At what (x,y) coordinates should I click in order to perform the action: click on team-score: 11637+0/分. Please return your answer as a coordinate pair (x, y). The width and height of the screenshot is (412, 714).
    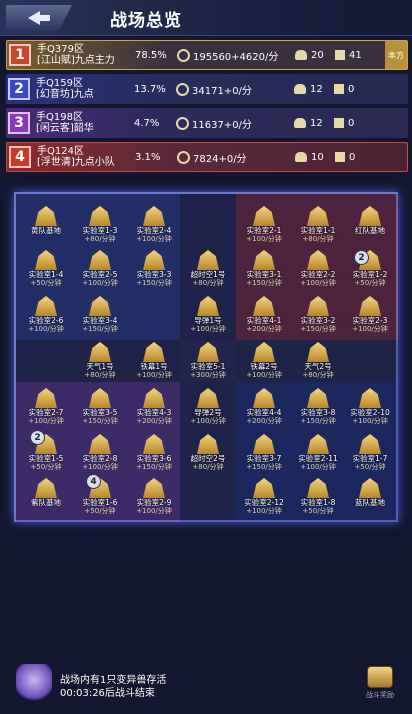
    Looking at the image, I should click on (235, 123).